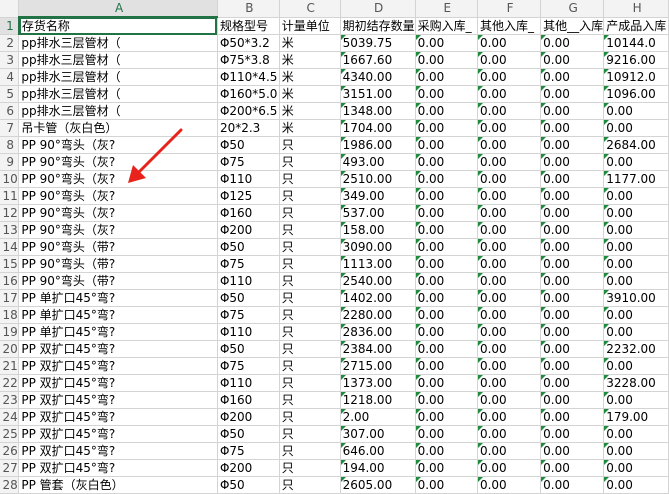 This screenshot has width=669, height=494. What do you see at coordinates (378, 128) in the screenshot?
I see `cell-d: 1704.00` at bounding box center [378, 128].